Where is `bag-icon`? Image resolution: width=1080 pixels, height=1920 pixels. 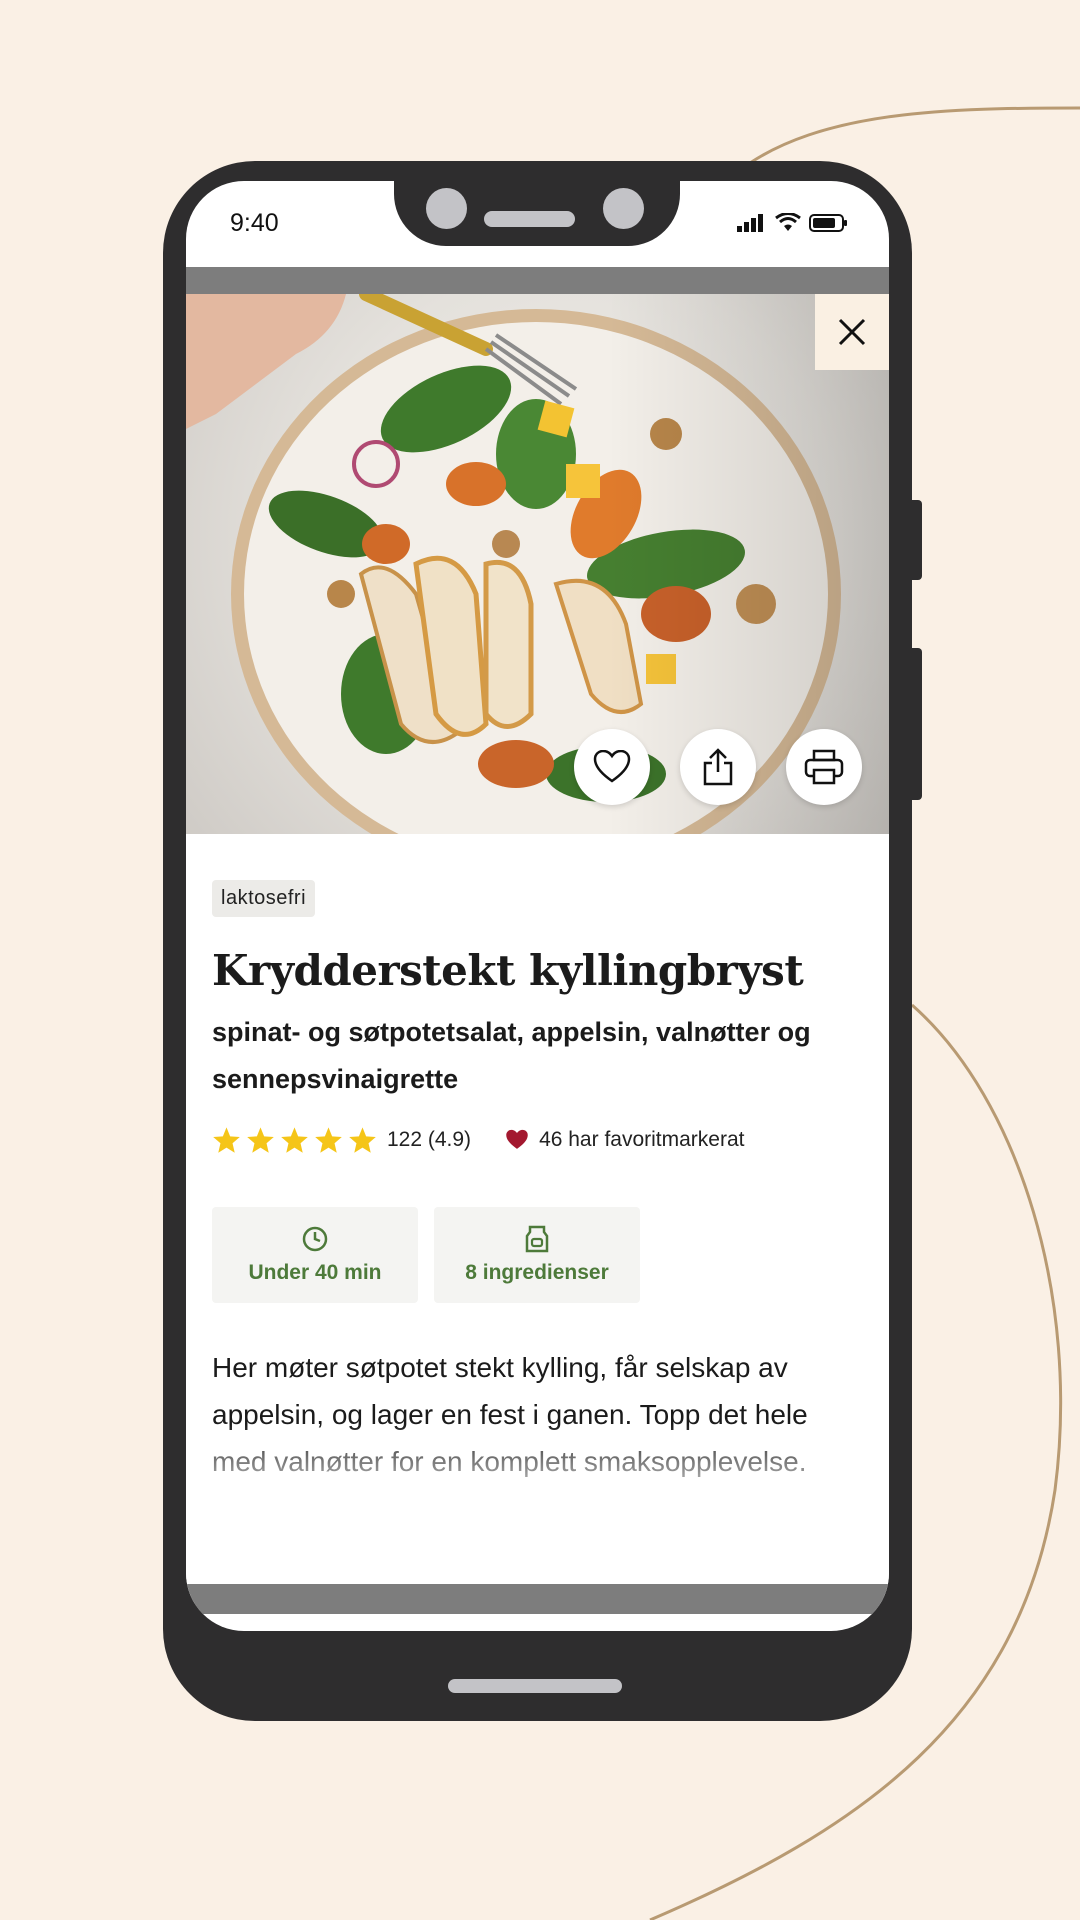
bag-icon is located at coordinates (537, 1239).